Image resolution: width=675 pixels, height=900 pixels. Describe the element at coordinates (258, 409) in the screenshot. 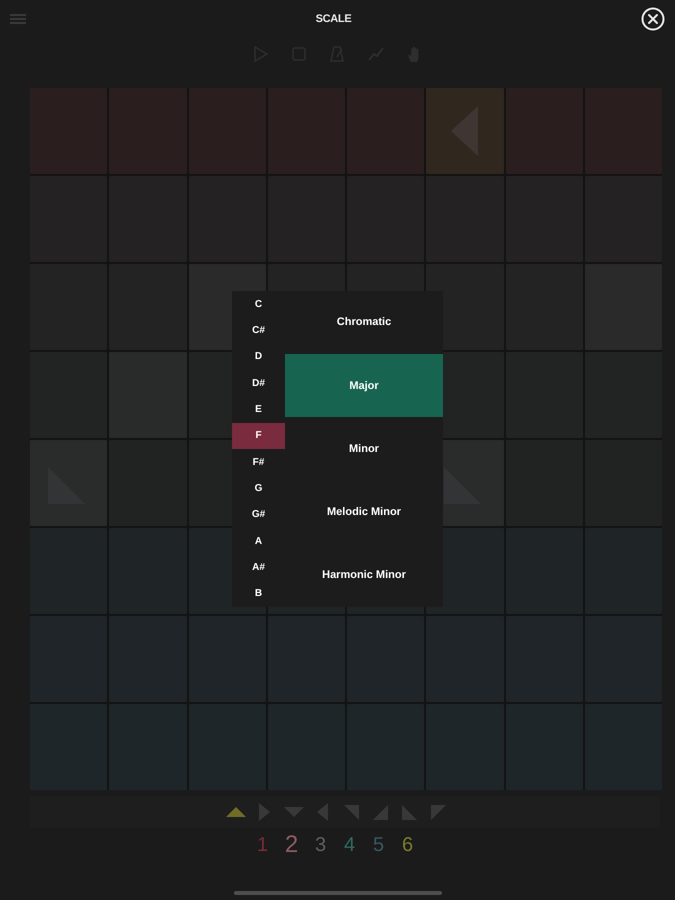

I see `note-option: E` at that location.